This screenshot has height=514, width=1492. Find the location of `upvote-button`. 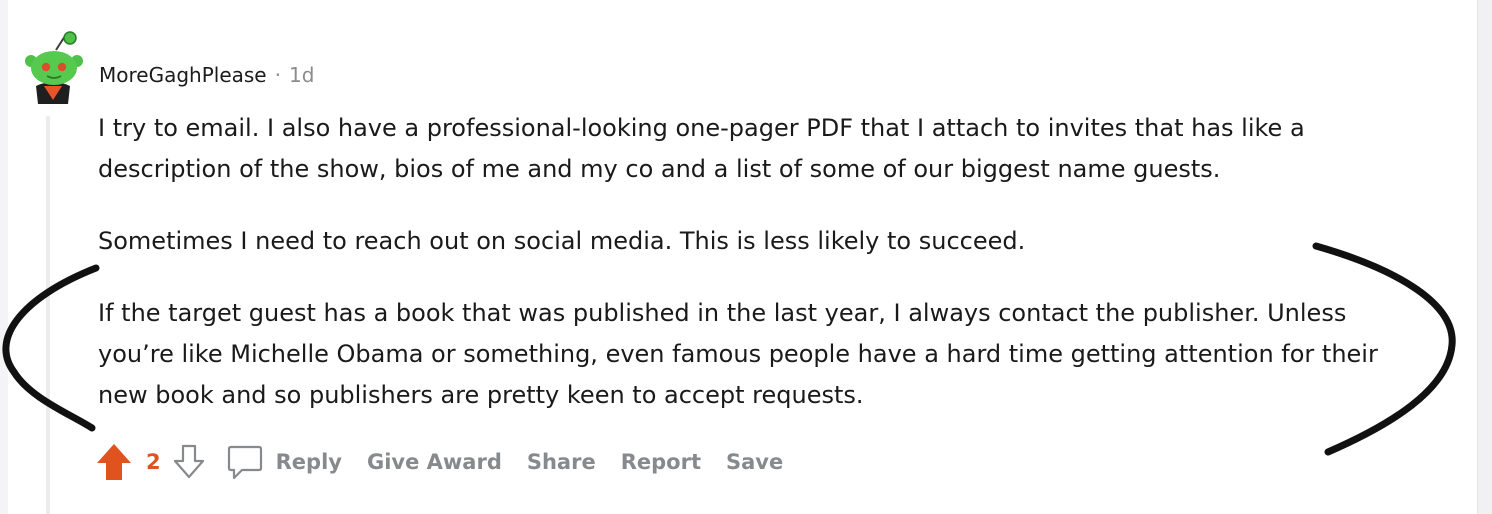

upvote-button is located at coordinates (114, 462).